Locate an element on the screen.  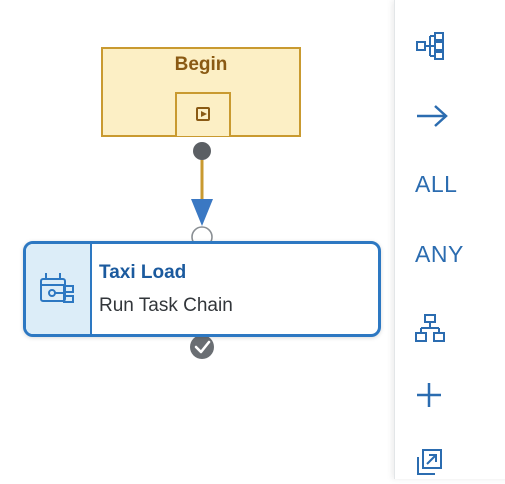
checkmark-stroke is located at coordinates (202, 347).